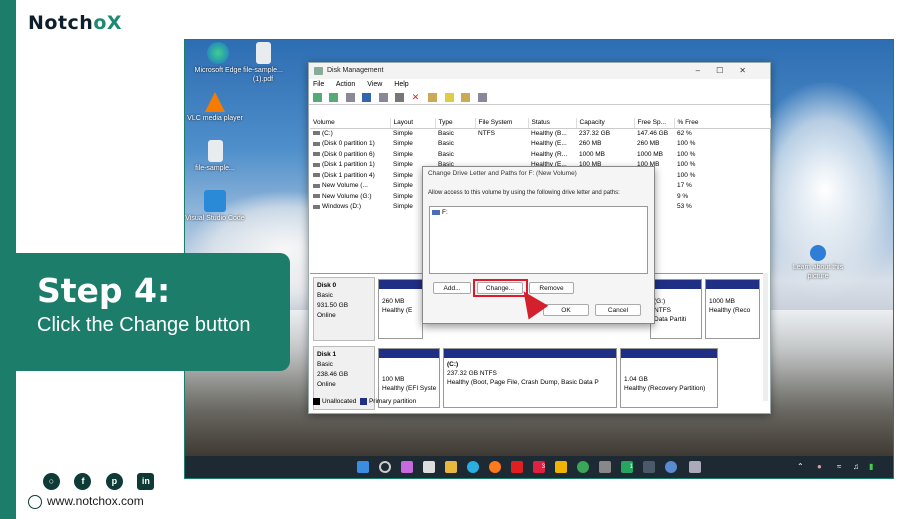  Describe the element at coordinates (350, 123) in the screenshot. I see `col-volume: Volume` at that location.